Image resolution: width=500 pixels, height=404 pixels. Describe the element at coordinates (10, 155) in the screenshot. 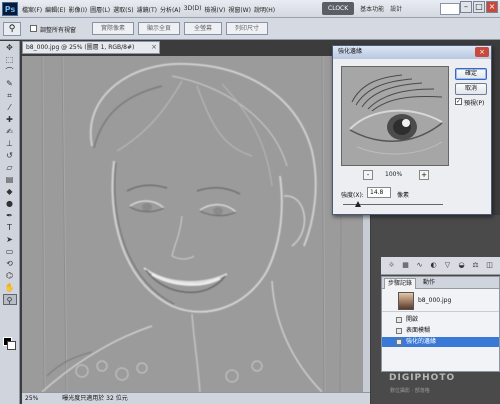

I see `history-brush-tool-icon: ↺` at that location.